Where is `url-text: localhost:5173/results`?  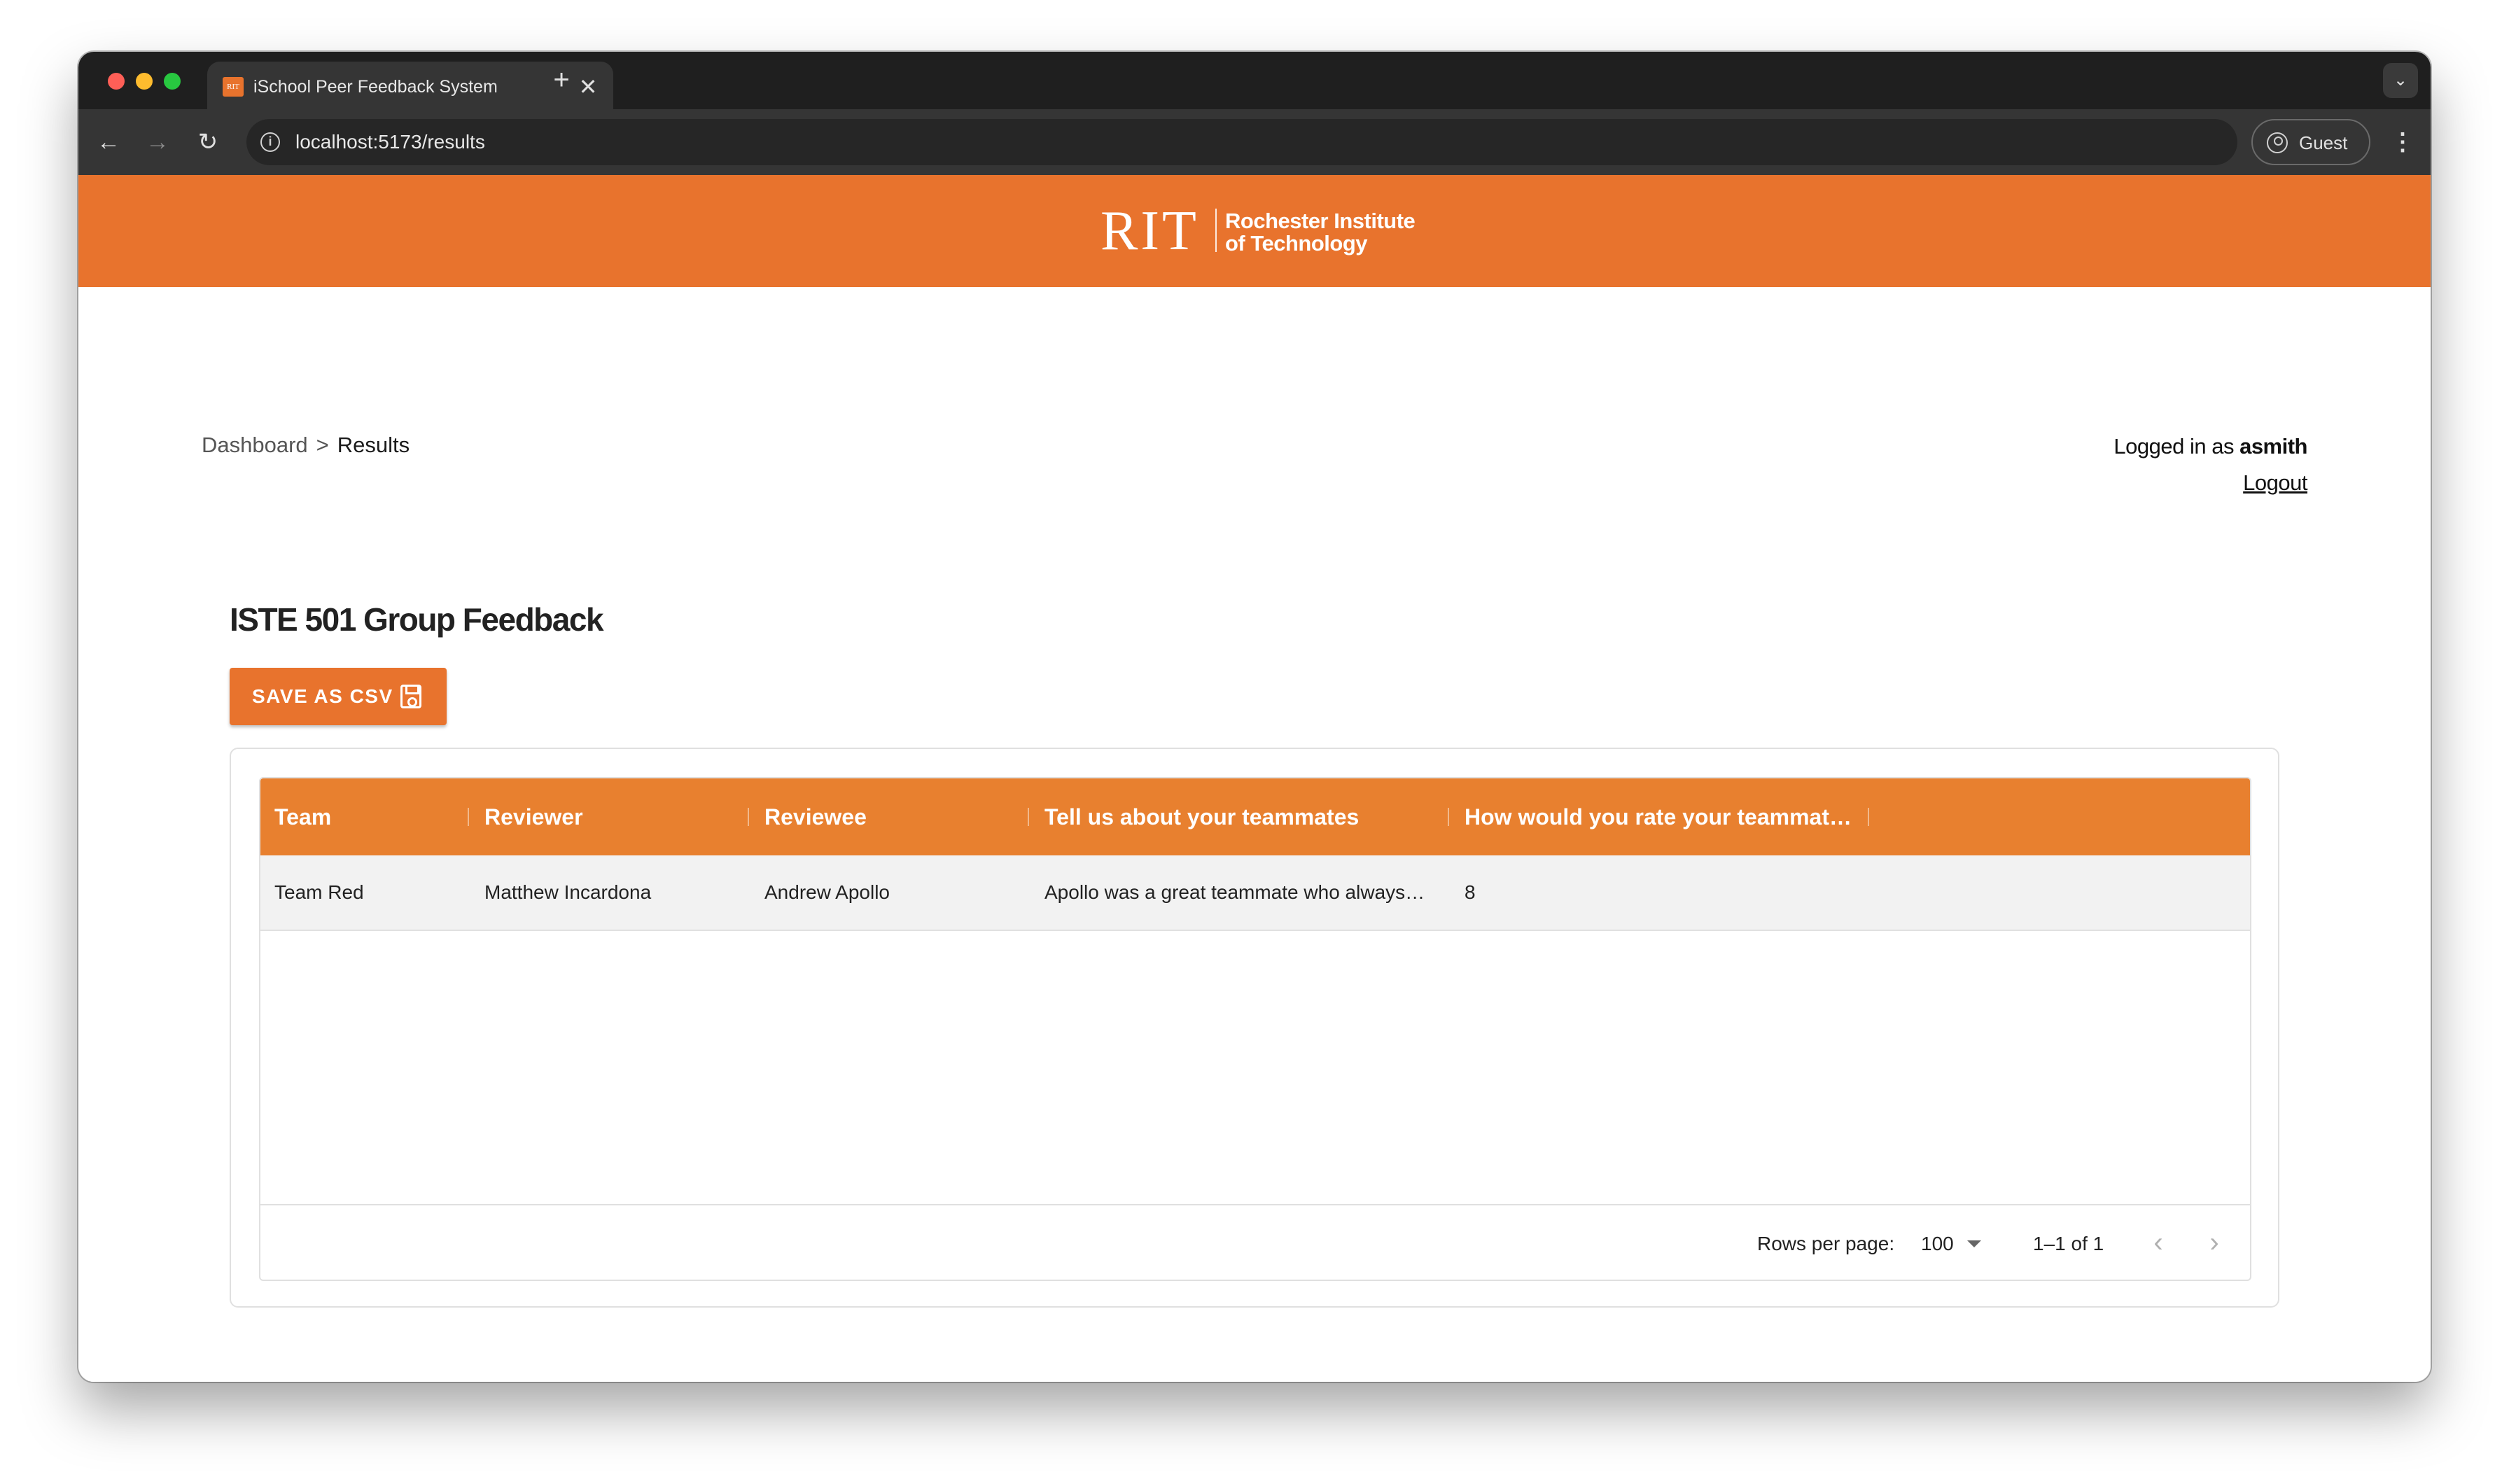
url-text: localhost:5173/results is located at coordinates (390, 142).